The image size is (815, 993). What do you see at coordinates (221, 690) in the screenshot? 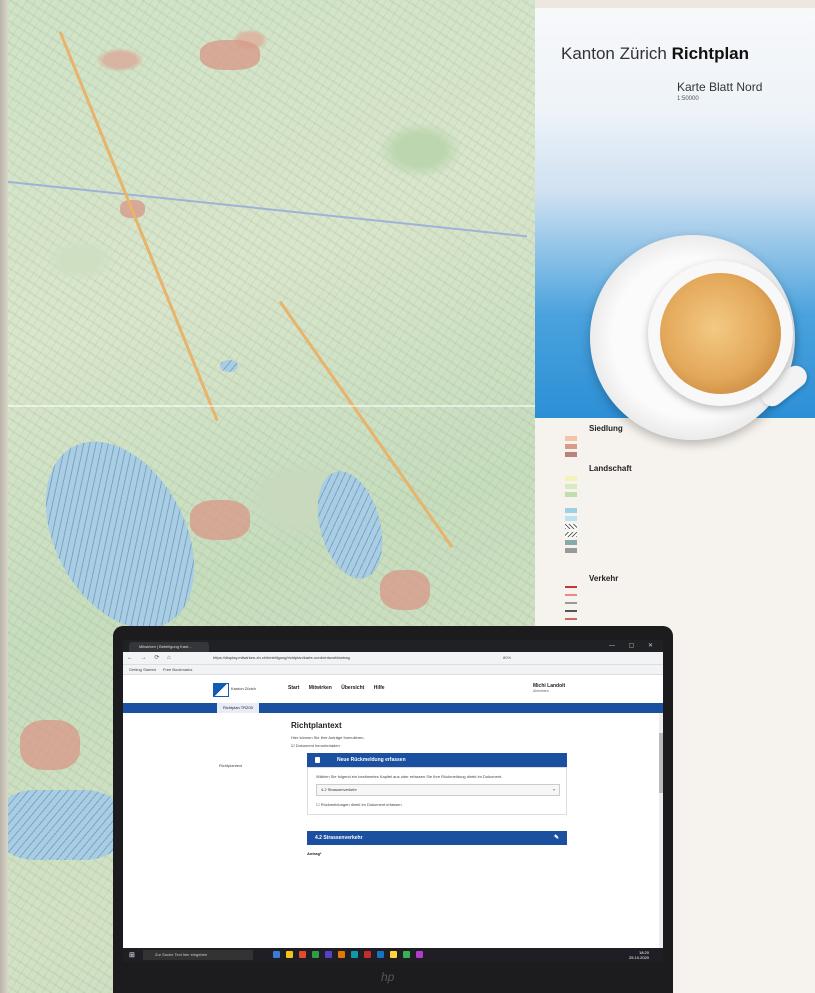
I see `canton-logo-icon` at bounding box center [221, 690].